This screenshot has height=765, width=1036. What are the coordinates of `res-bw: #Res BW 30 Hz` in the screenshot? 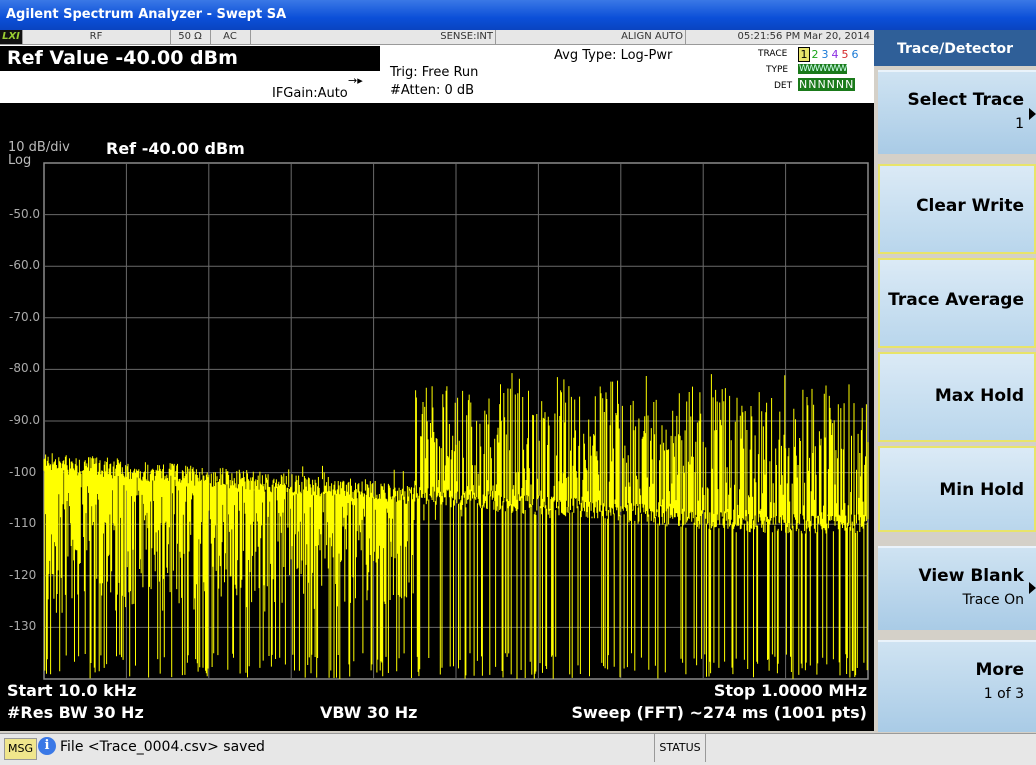 It's located at (75, 712).